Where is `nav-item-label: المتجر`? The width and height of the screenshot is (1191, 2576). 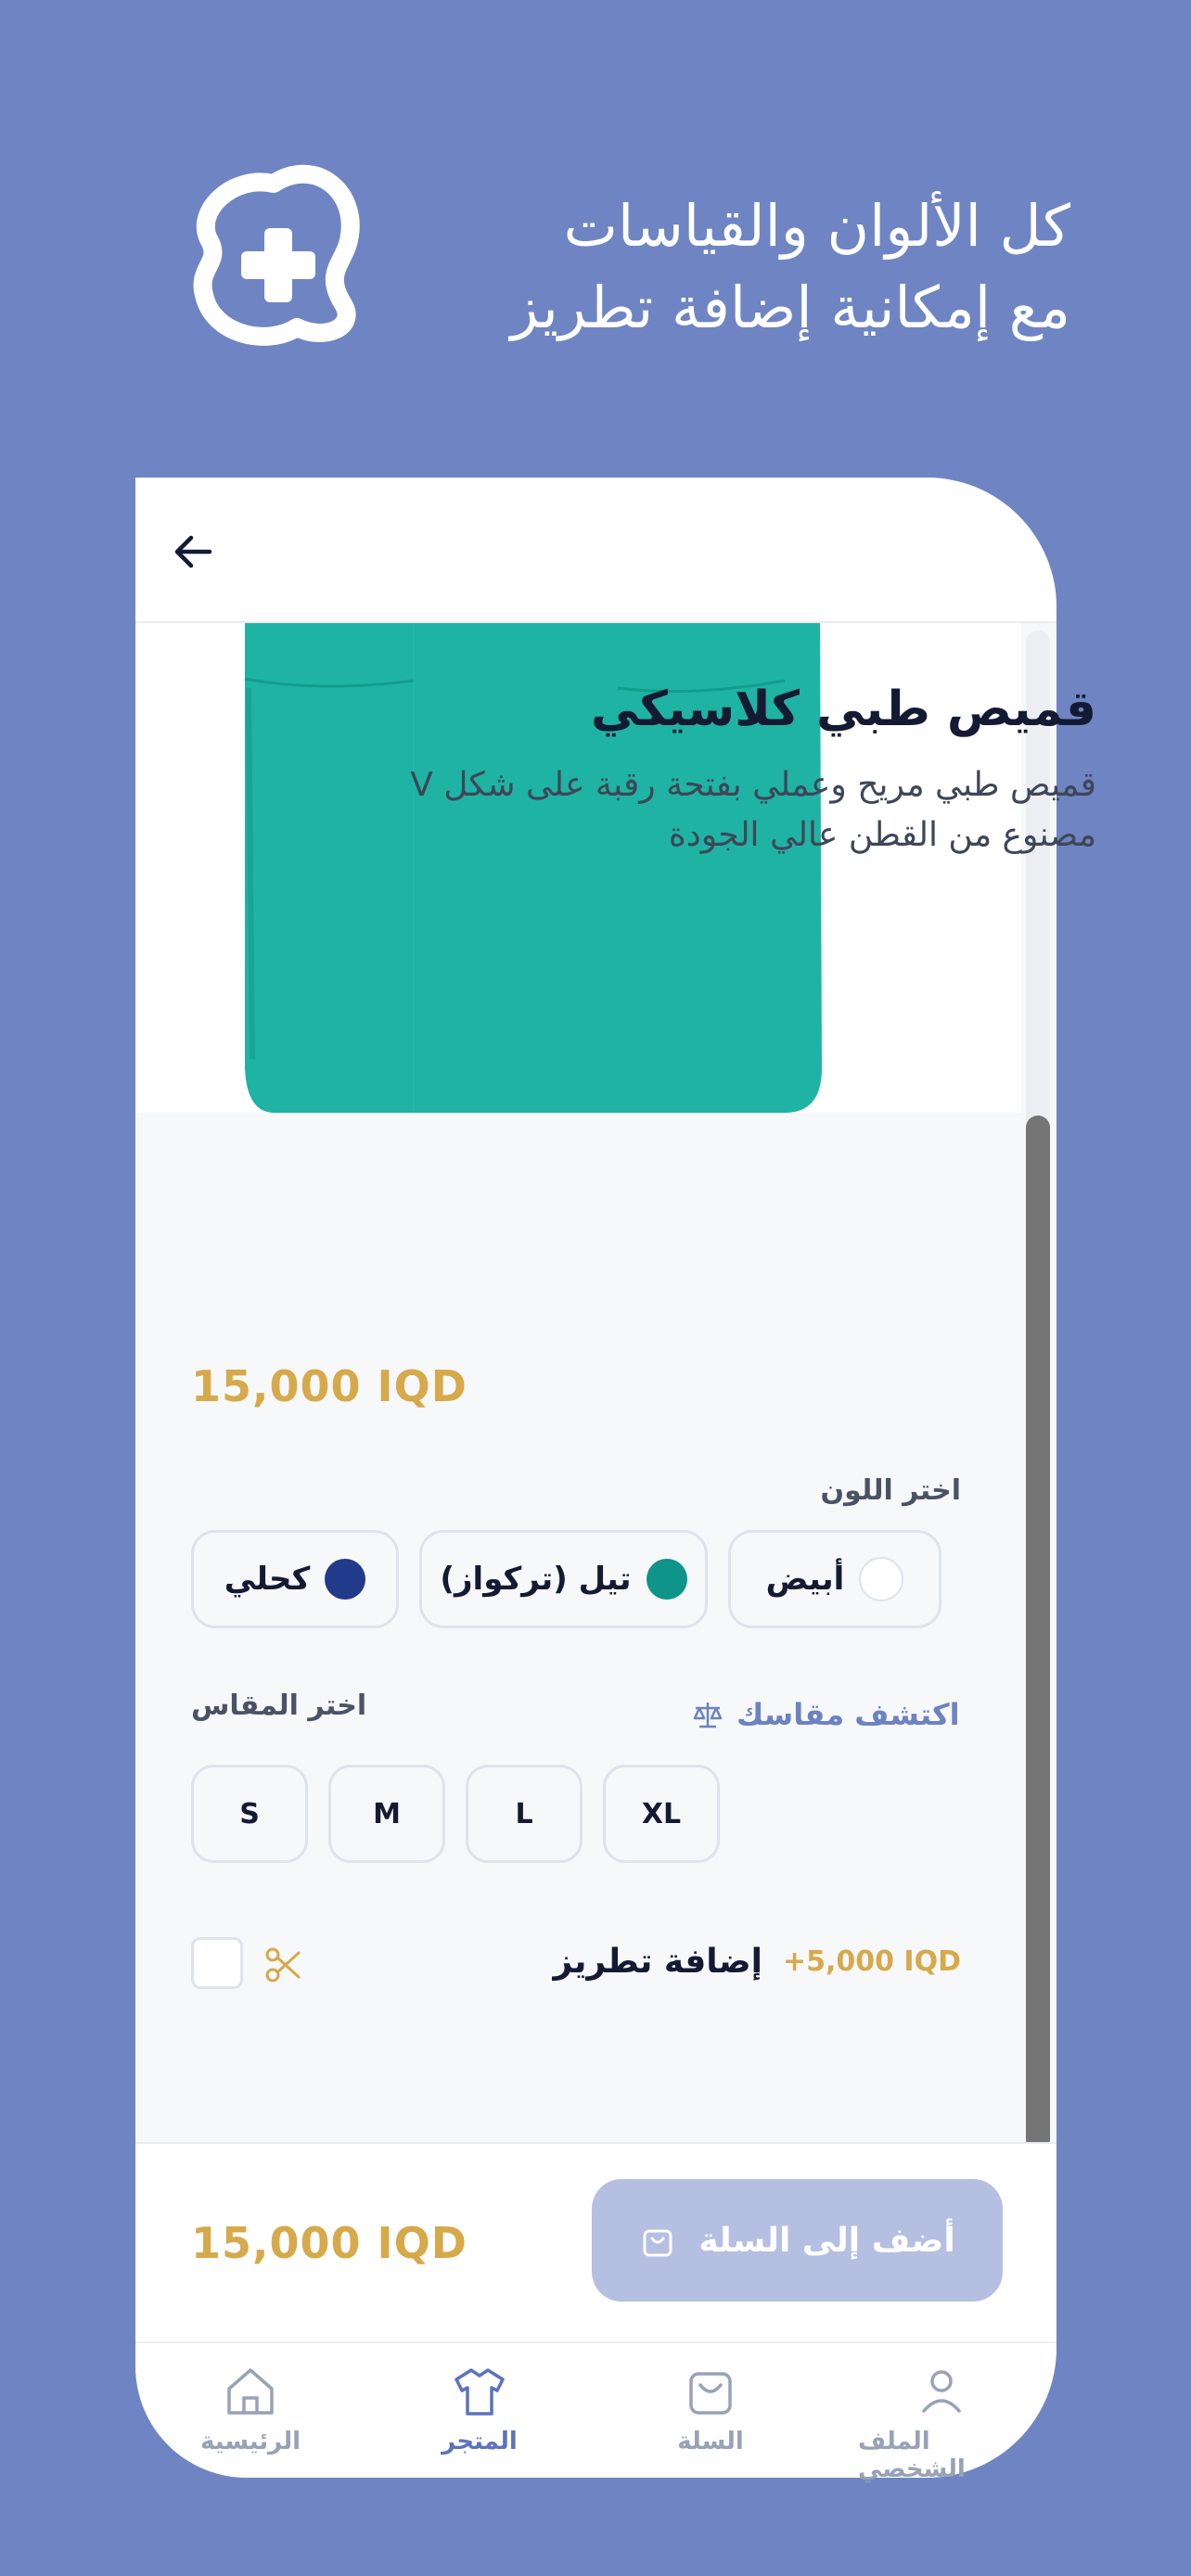 nav-item-label: المتجر is located at coordinates (480, 2441).